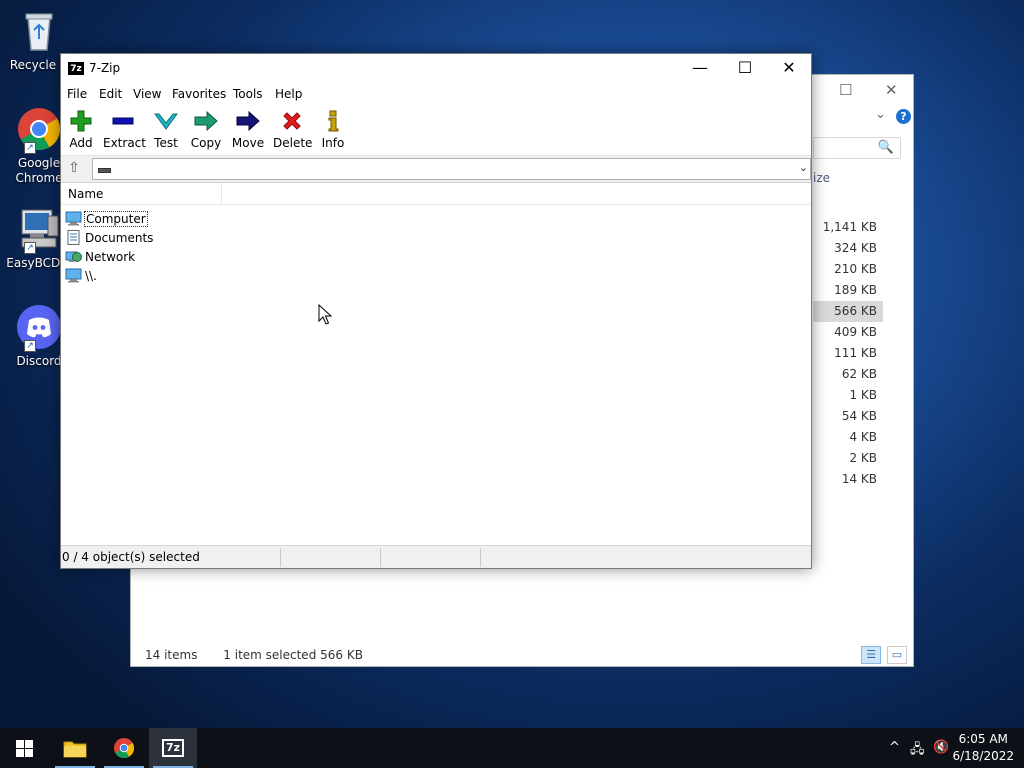 The image size is (1024, 768). What do you see at coordinates (894, 747) in the screenshot?
I see `show-hidden-icons-chevron: ^` at bounding box center [894, 747].